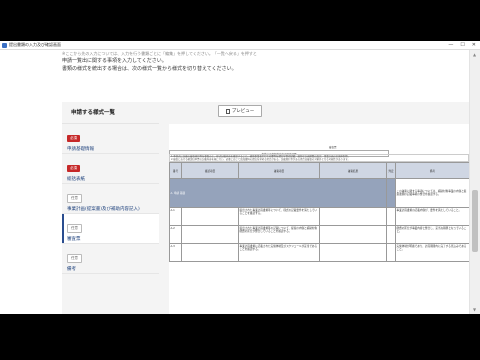 The image size is (480, 360). I want to click on row-remark: 経費の区分が事業内容と整合し、妥当な積算となっていること。, so click(432, 234).